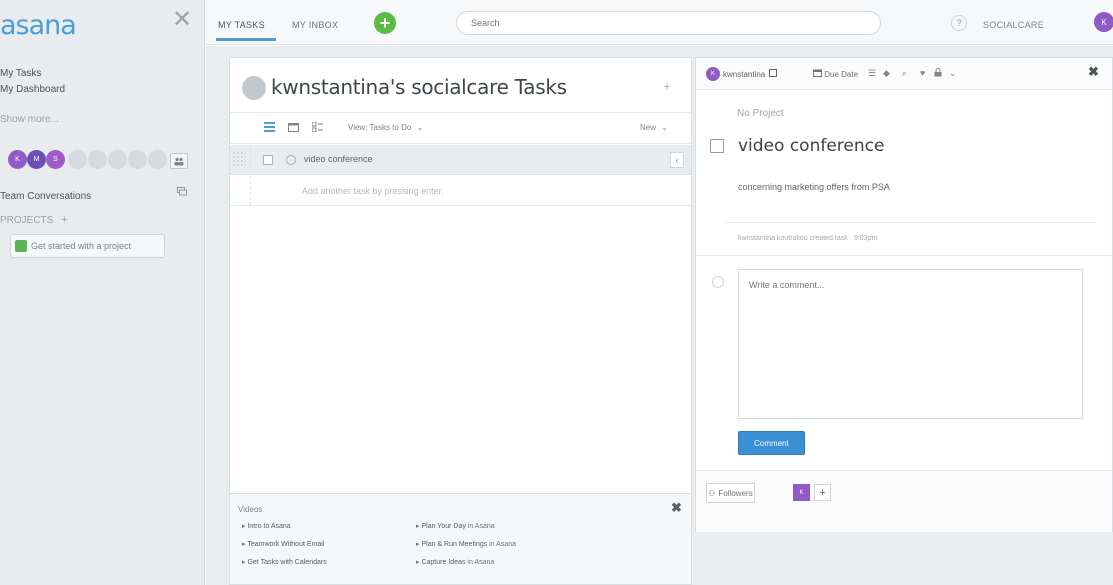  Describe the element at coordinates (55, 159) in the screenshot. I see `avatar: S` at that location.